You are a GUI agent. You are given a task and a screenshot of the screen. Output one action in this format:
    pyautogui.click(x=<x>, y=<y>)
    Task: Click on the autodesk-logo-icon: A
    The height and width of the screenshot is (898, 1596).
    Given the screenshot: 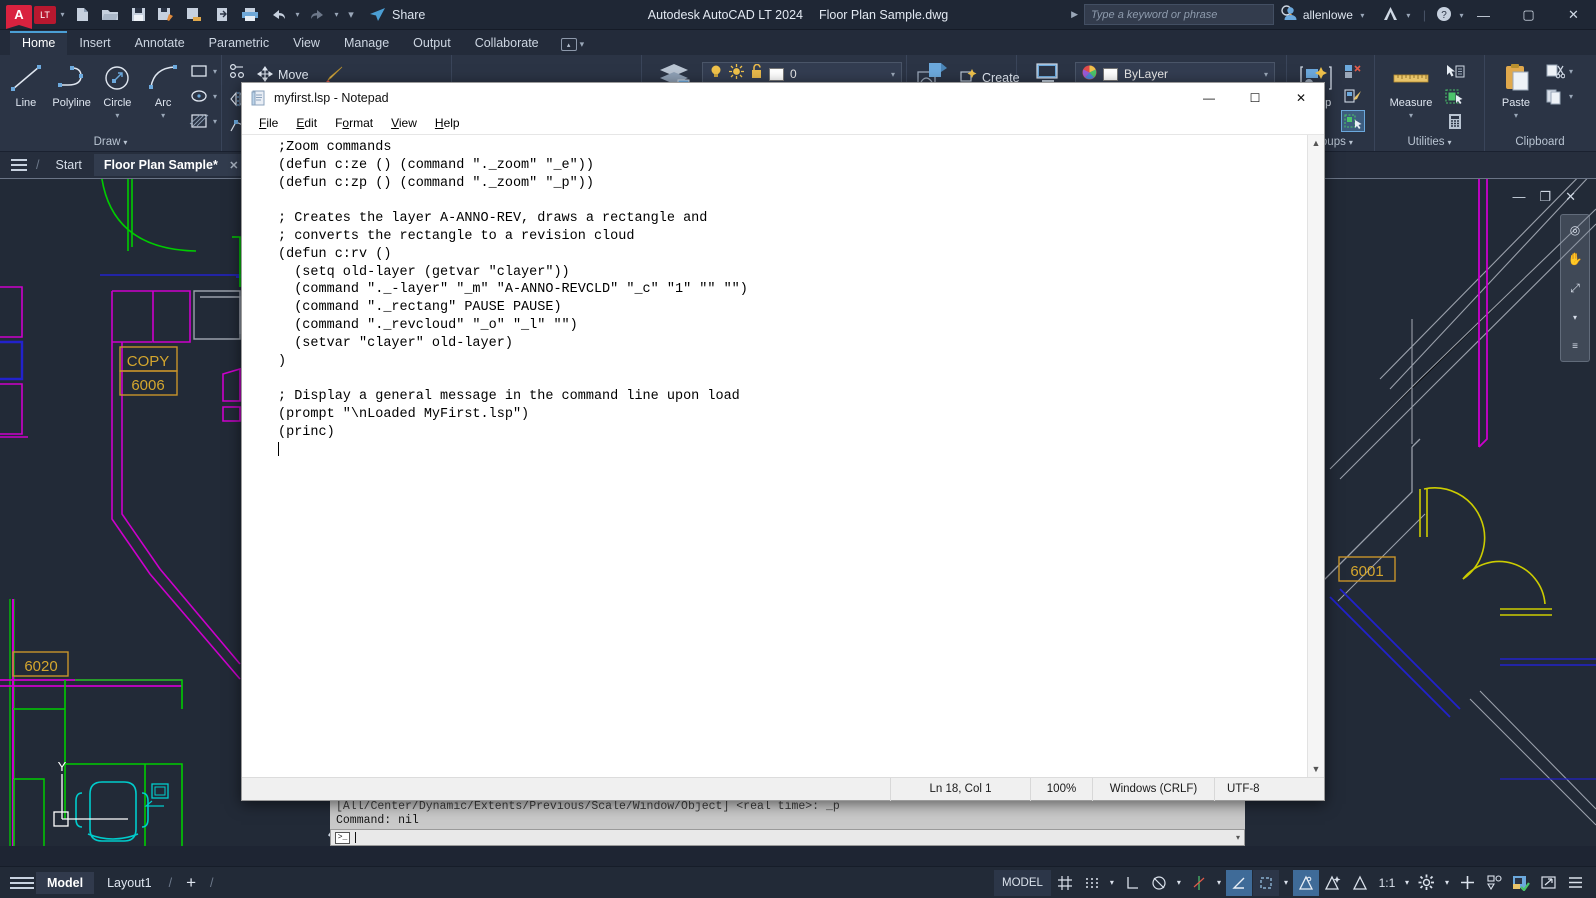 What is the action you would take?
    pyautogui.click(x=19, y=16)
    